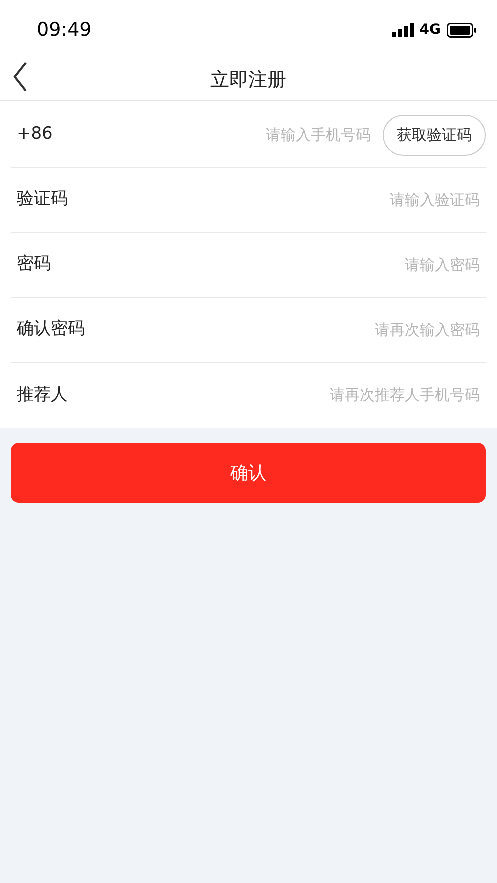 This screenshot has width=497, height=883. Describe the element at coordinates (434, 135) in the screenshot. I see `get-code-button: 获取验证码` at that location.